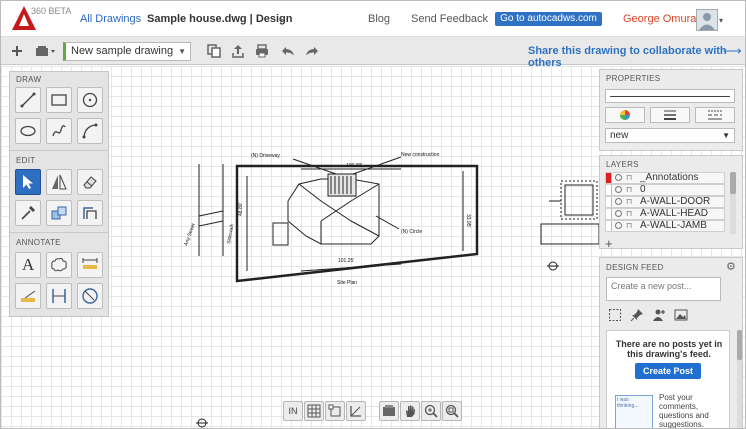  What do you see at coordinates (665, 178) in the screenshot?
I see `layer-row: ⊓ _Annotations` at bounding box center [665, 178].